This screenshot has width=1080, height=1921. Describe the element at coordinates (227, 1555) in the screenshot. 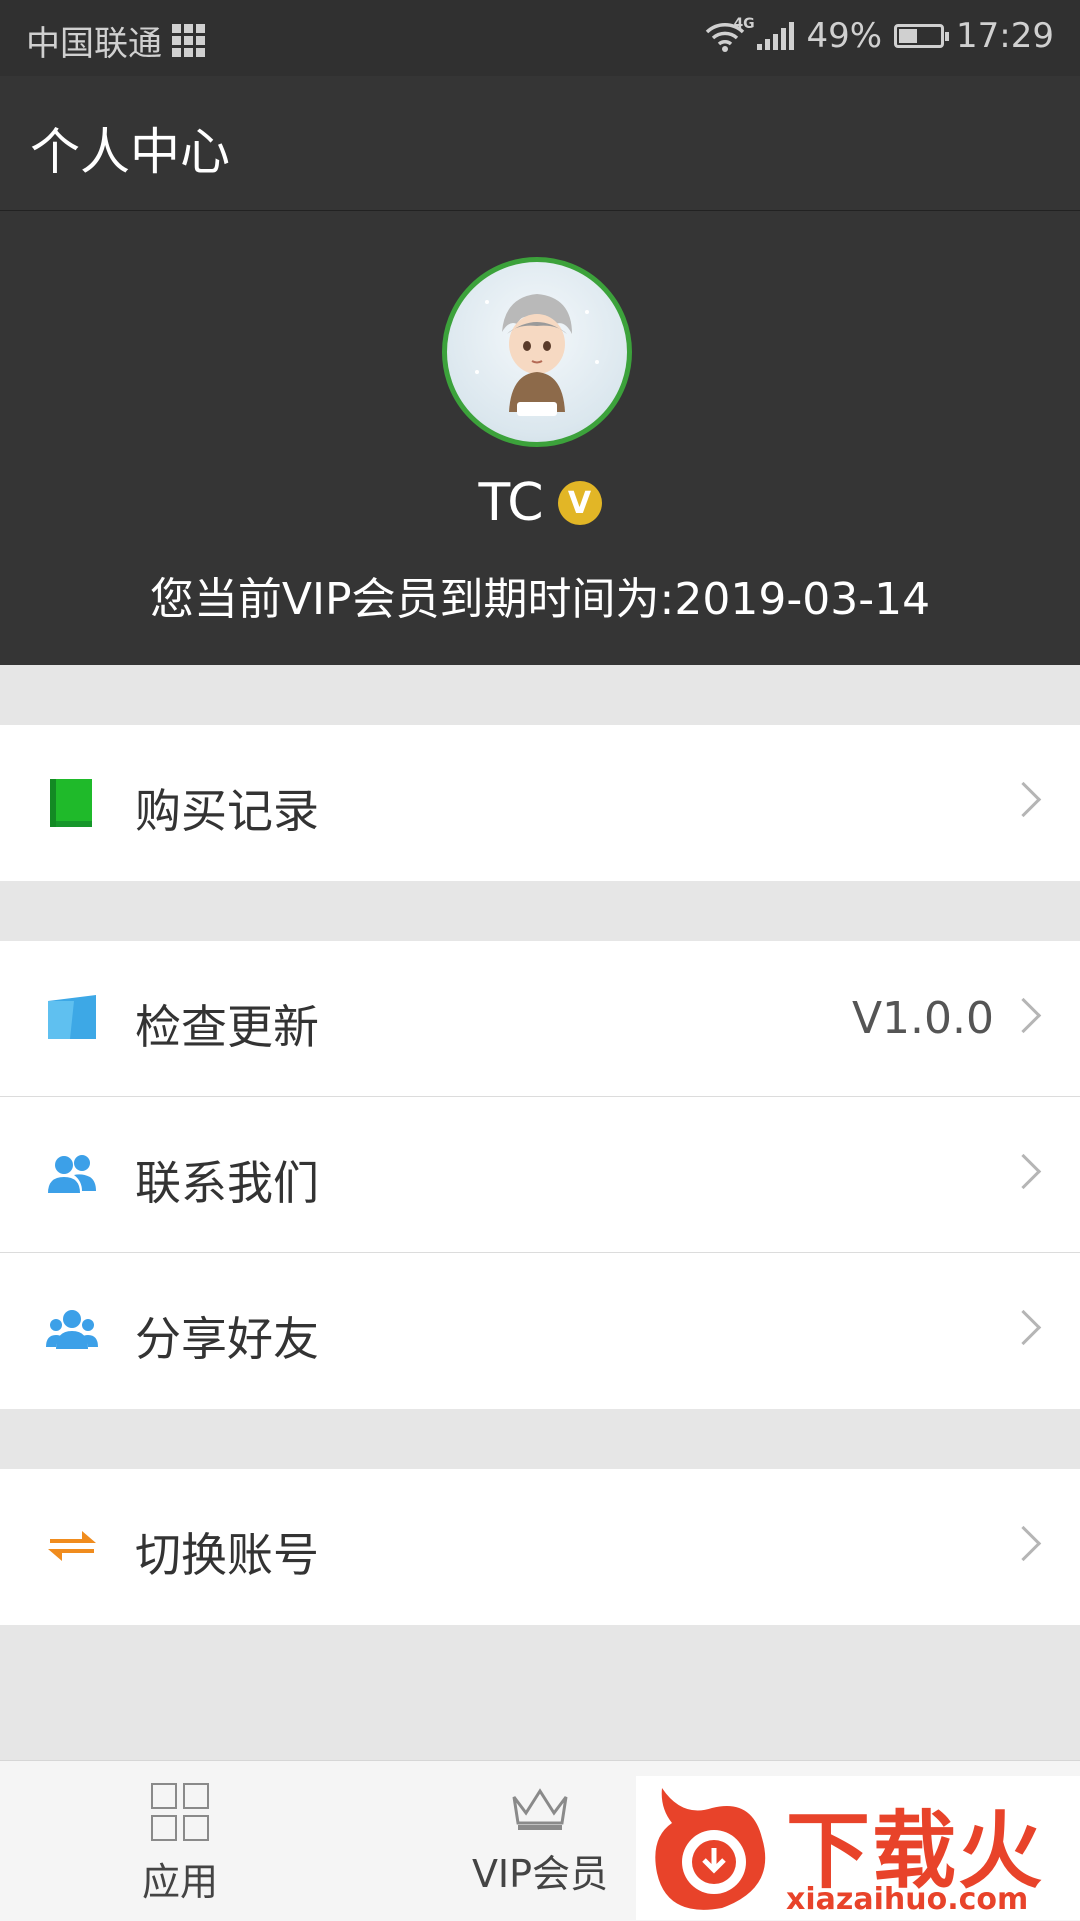

I see `menu-label: 切换账号` at that location.